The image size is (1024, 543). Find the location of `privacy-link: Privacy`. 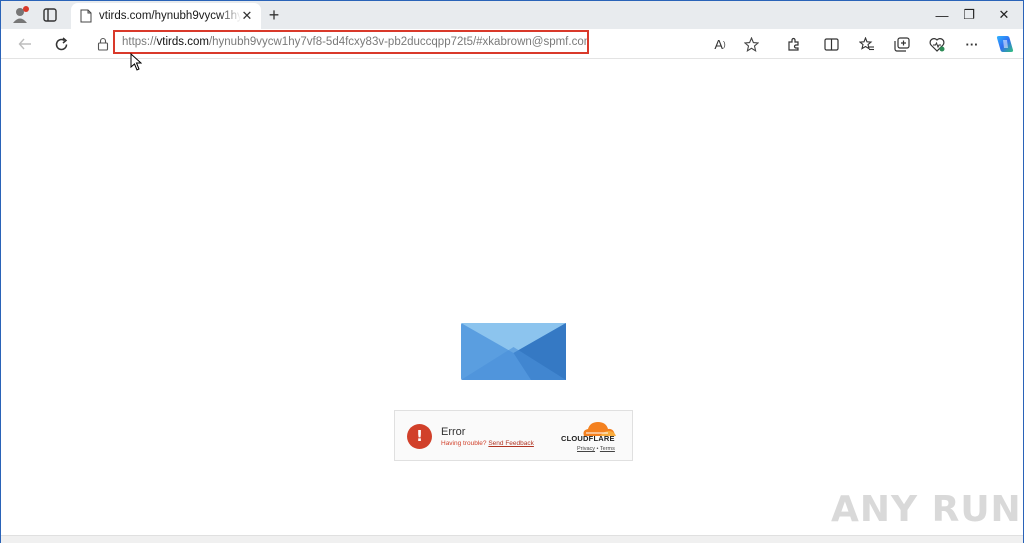

privacy-link: Privacy is located at coordinates (586, 449).